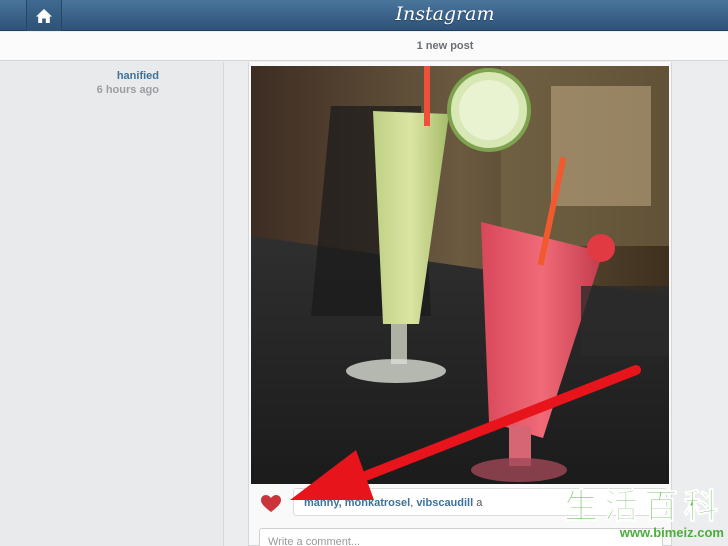  What do you see at coordinates (479, 503) in the screenshot?
I see `likes-suffix: a` at bounding box center [479, 503].